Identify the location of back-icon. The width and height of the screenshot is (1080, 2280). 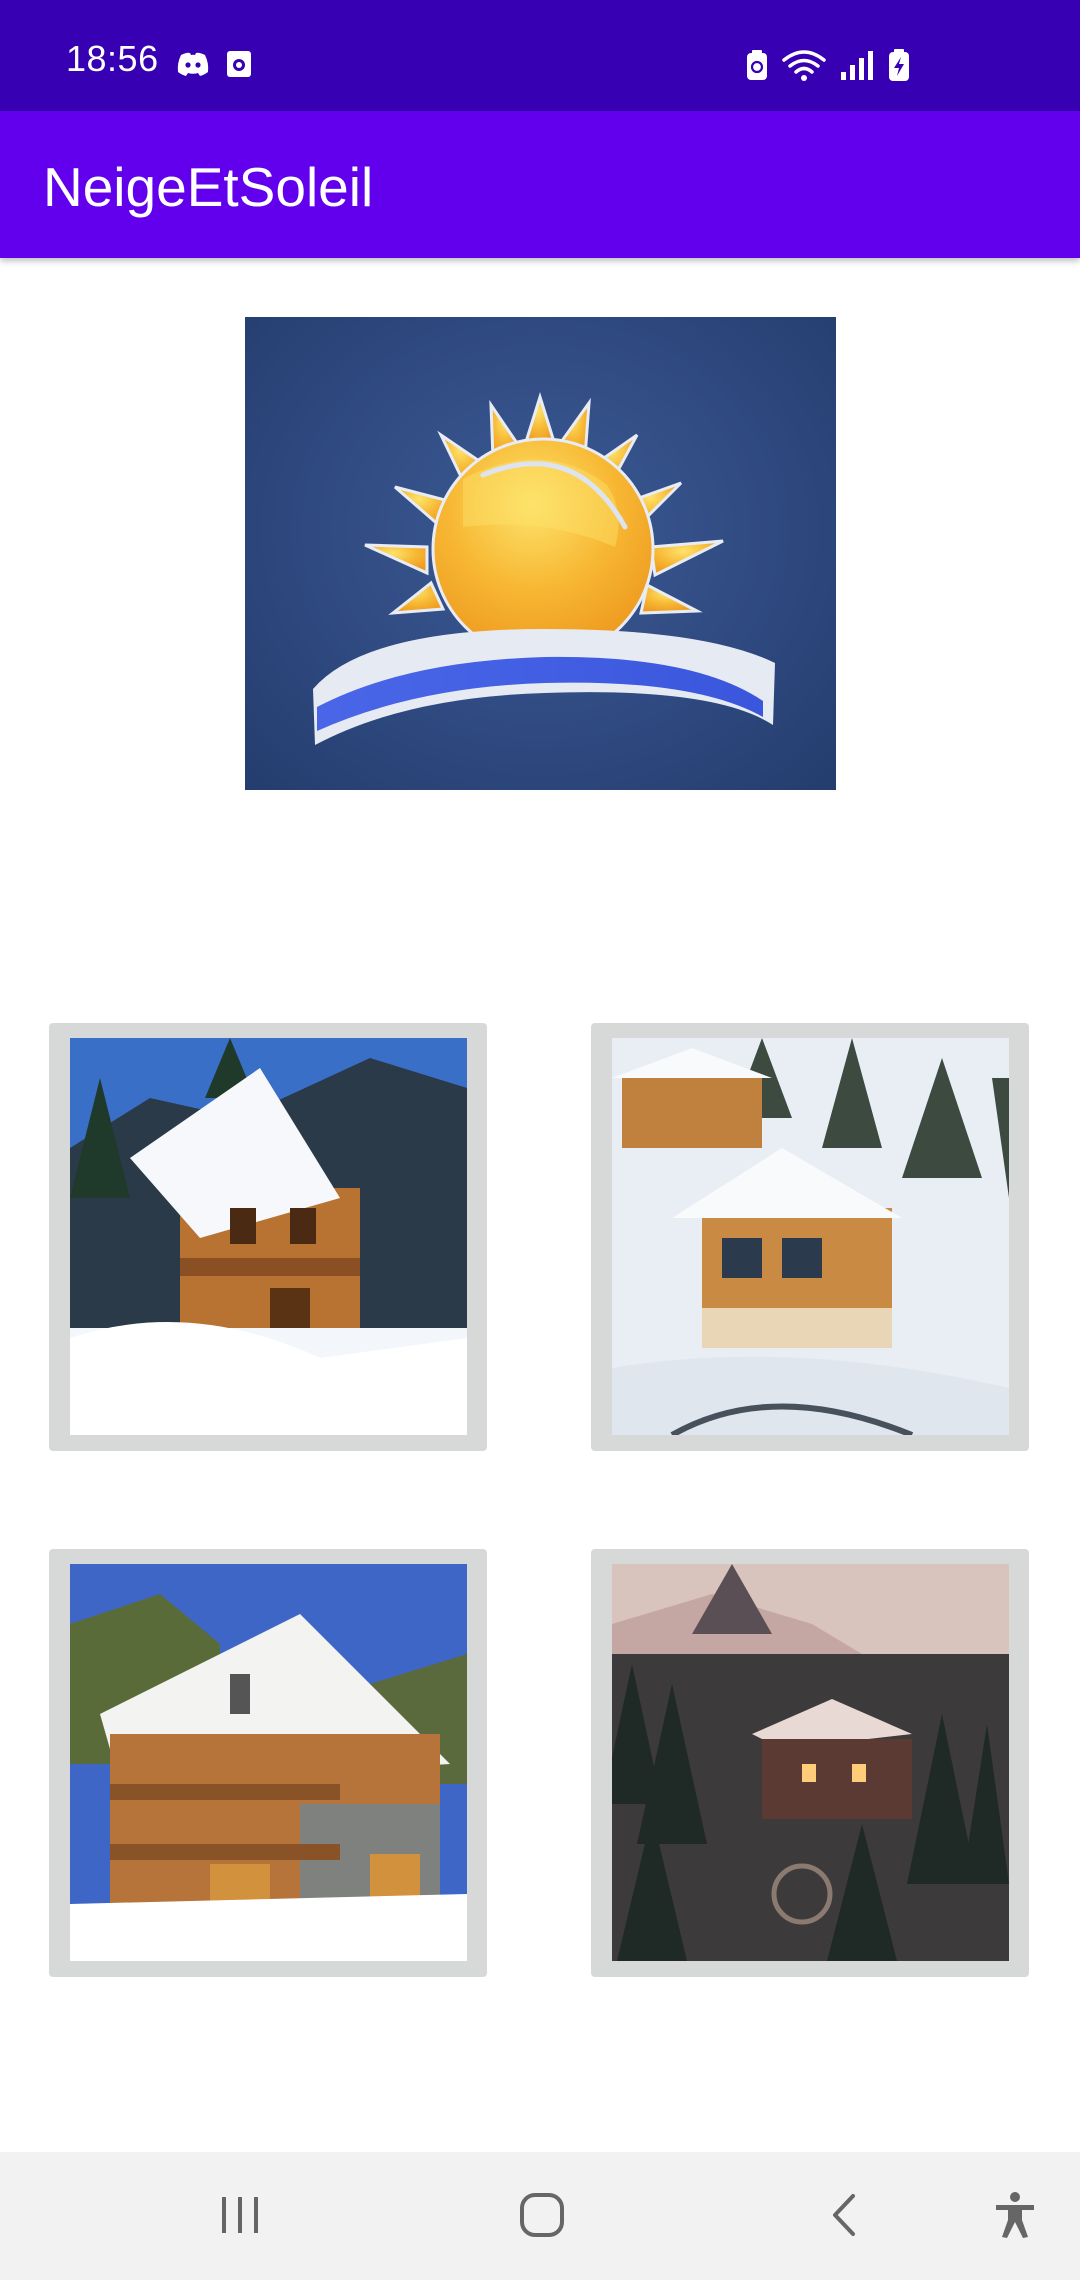
(844, 2217).